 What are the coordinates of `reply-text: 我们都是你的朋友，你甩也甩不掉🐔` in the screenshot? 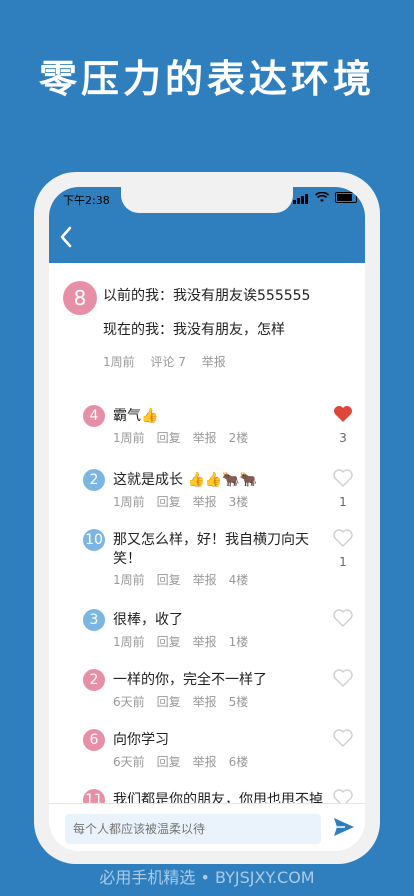 It's located at (218, 797).